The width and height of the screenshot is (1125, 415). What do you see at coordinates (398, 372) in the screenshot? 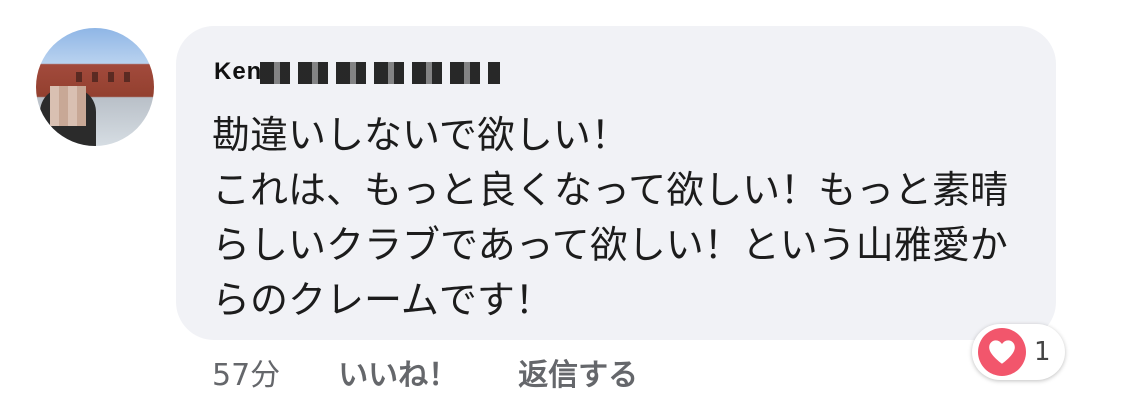
I see `like-button: いいね！` at bounding box center [398, 372].